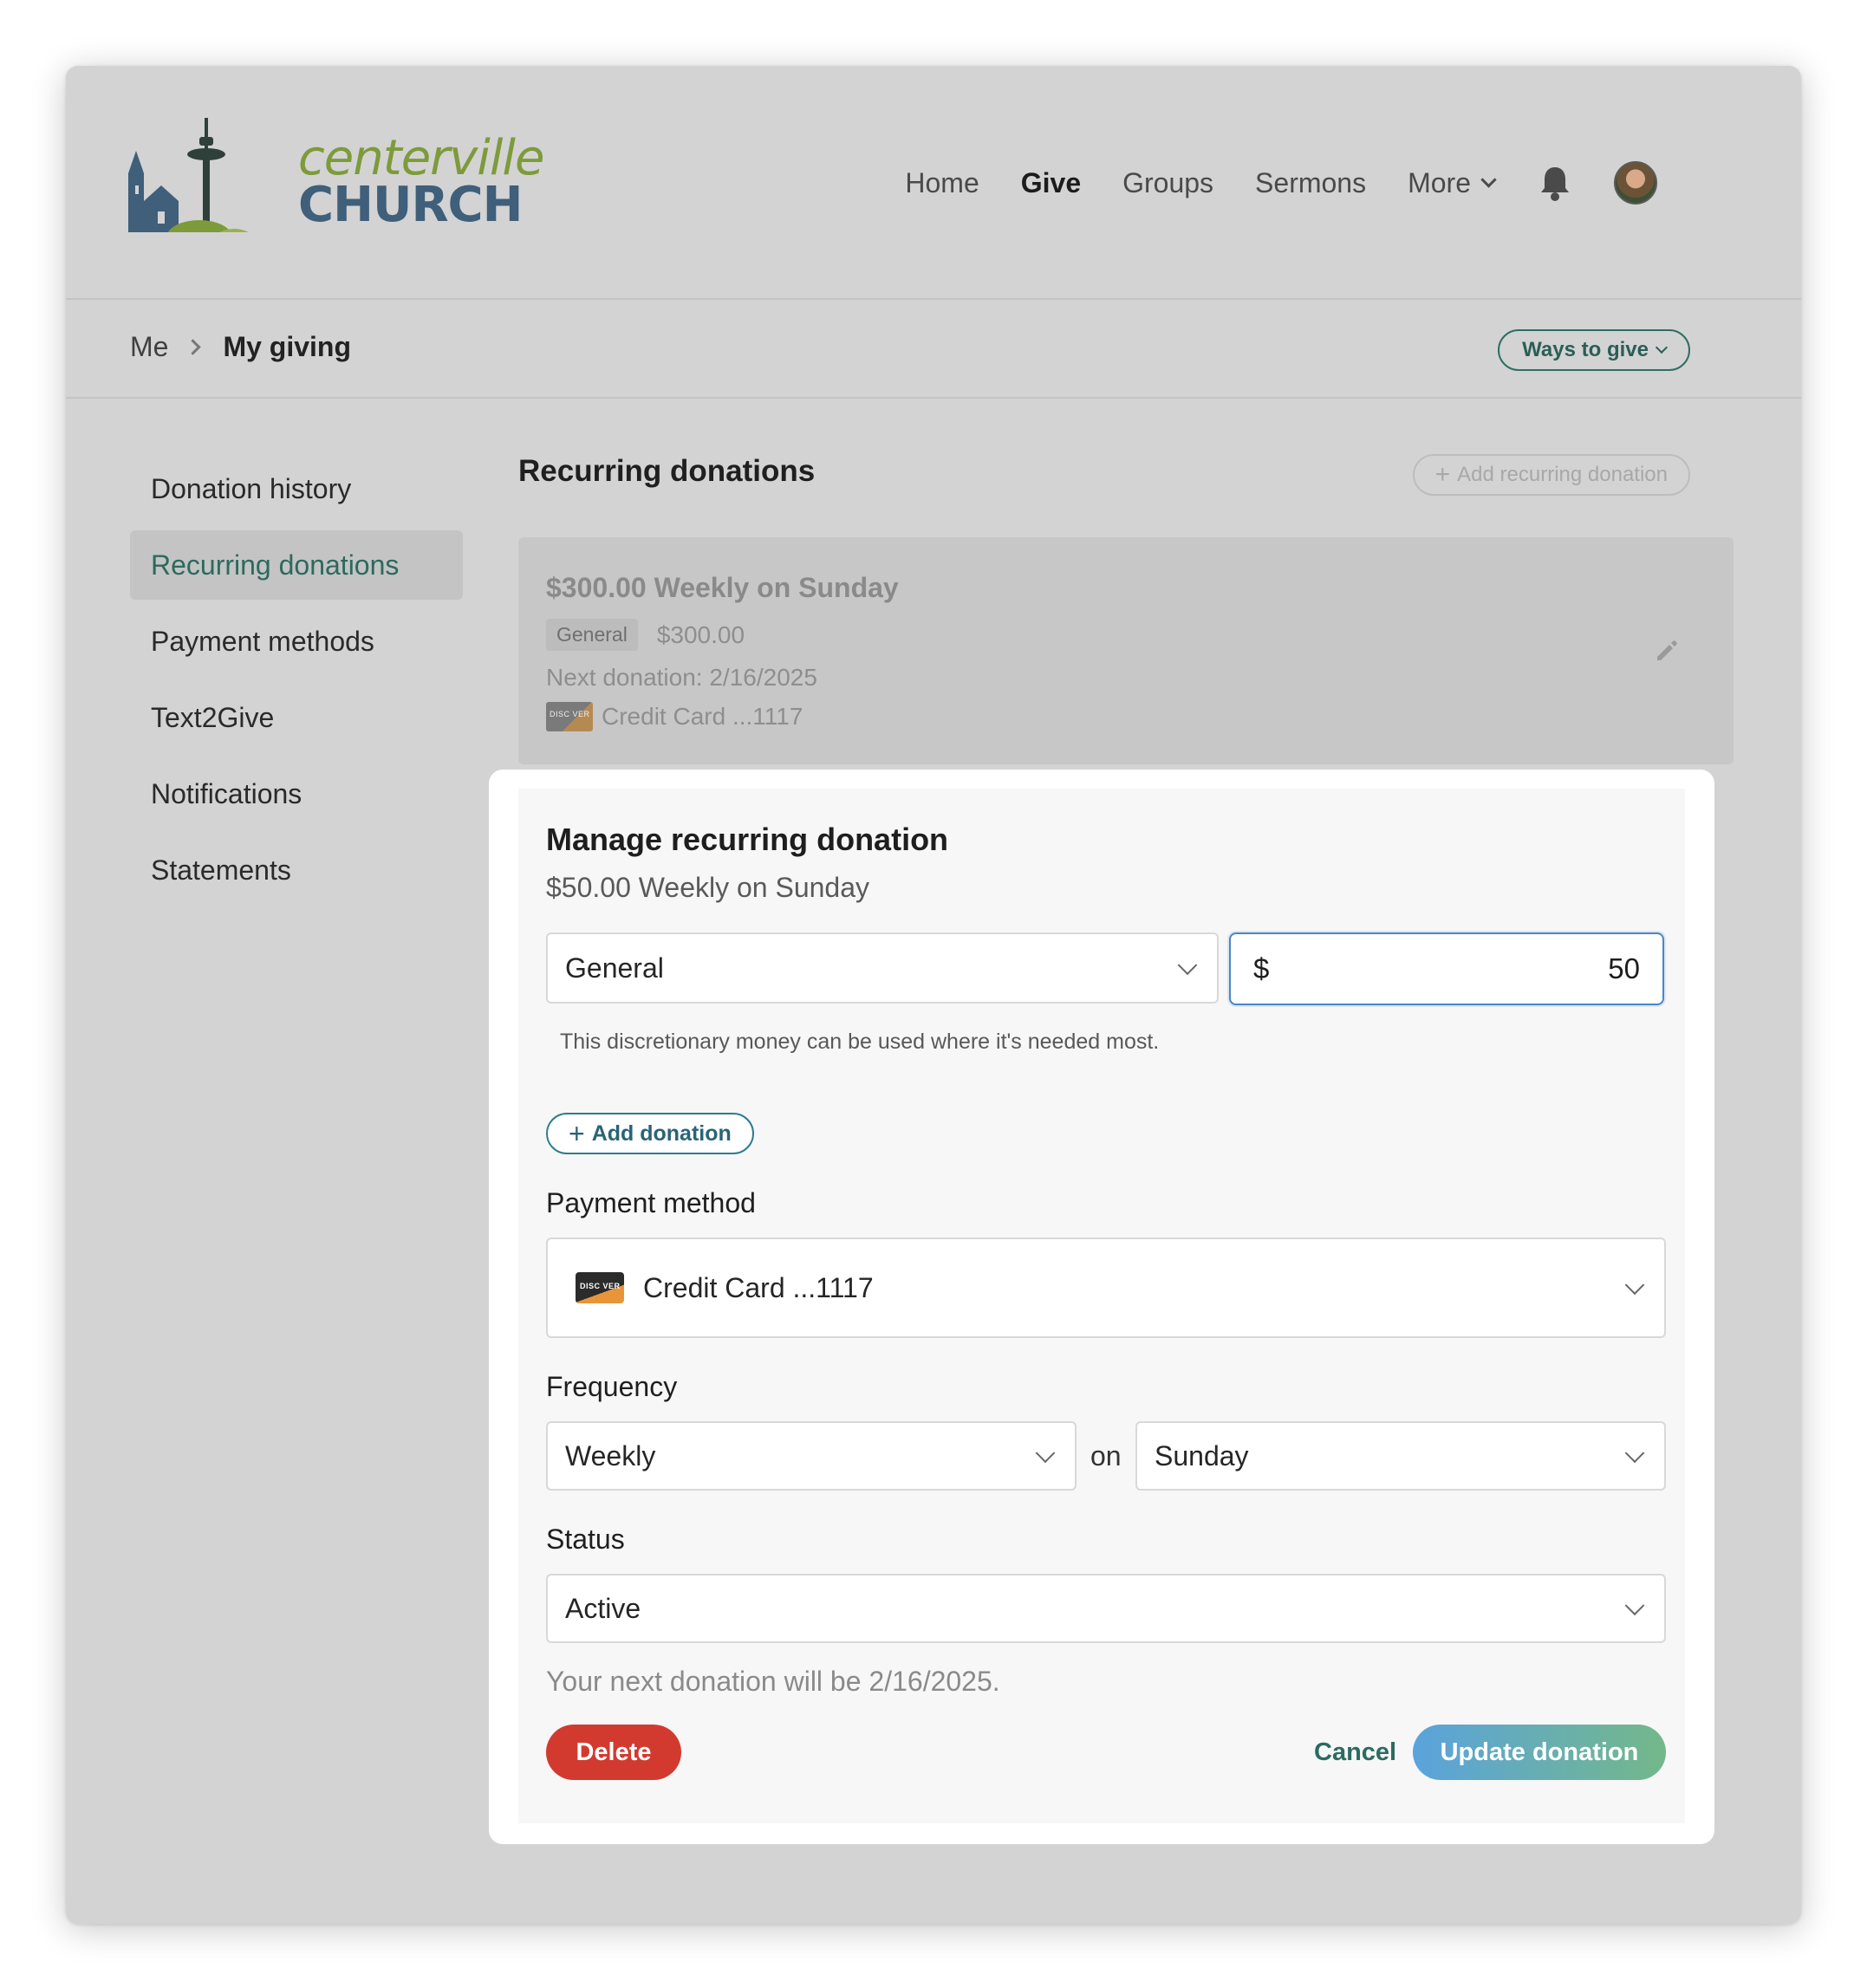 Image resolution: width=1867 pixels, height=1988 pixels. What do you see at coordinates (193, 347) in the screenshot?
I see `chevron-right-icon` at bounding box center [193, 347].